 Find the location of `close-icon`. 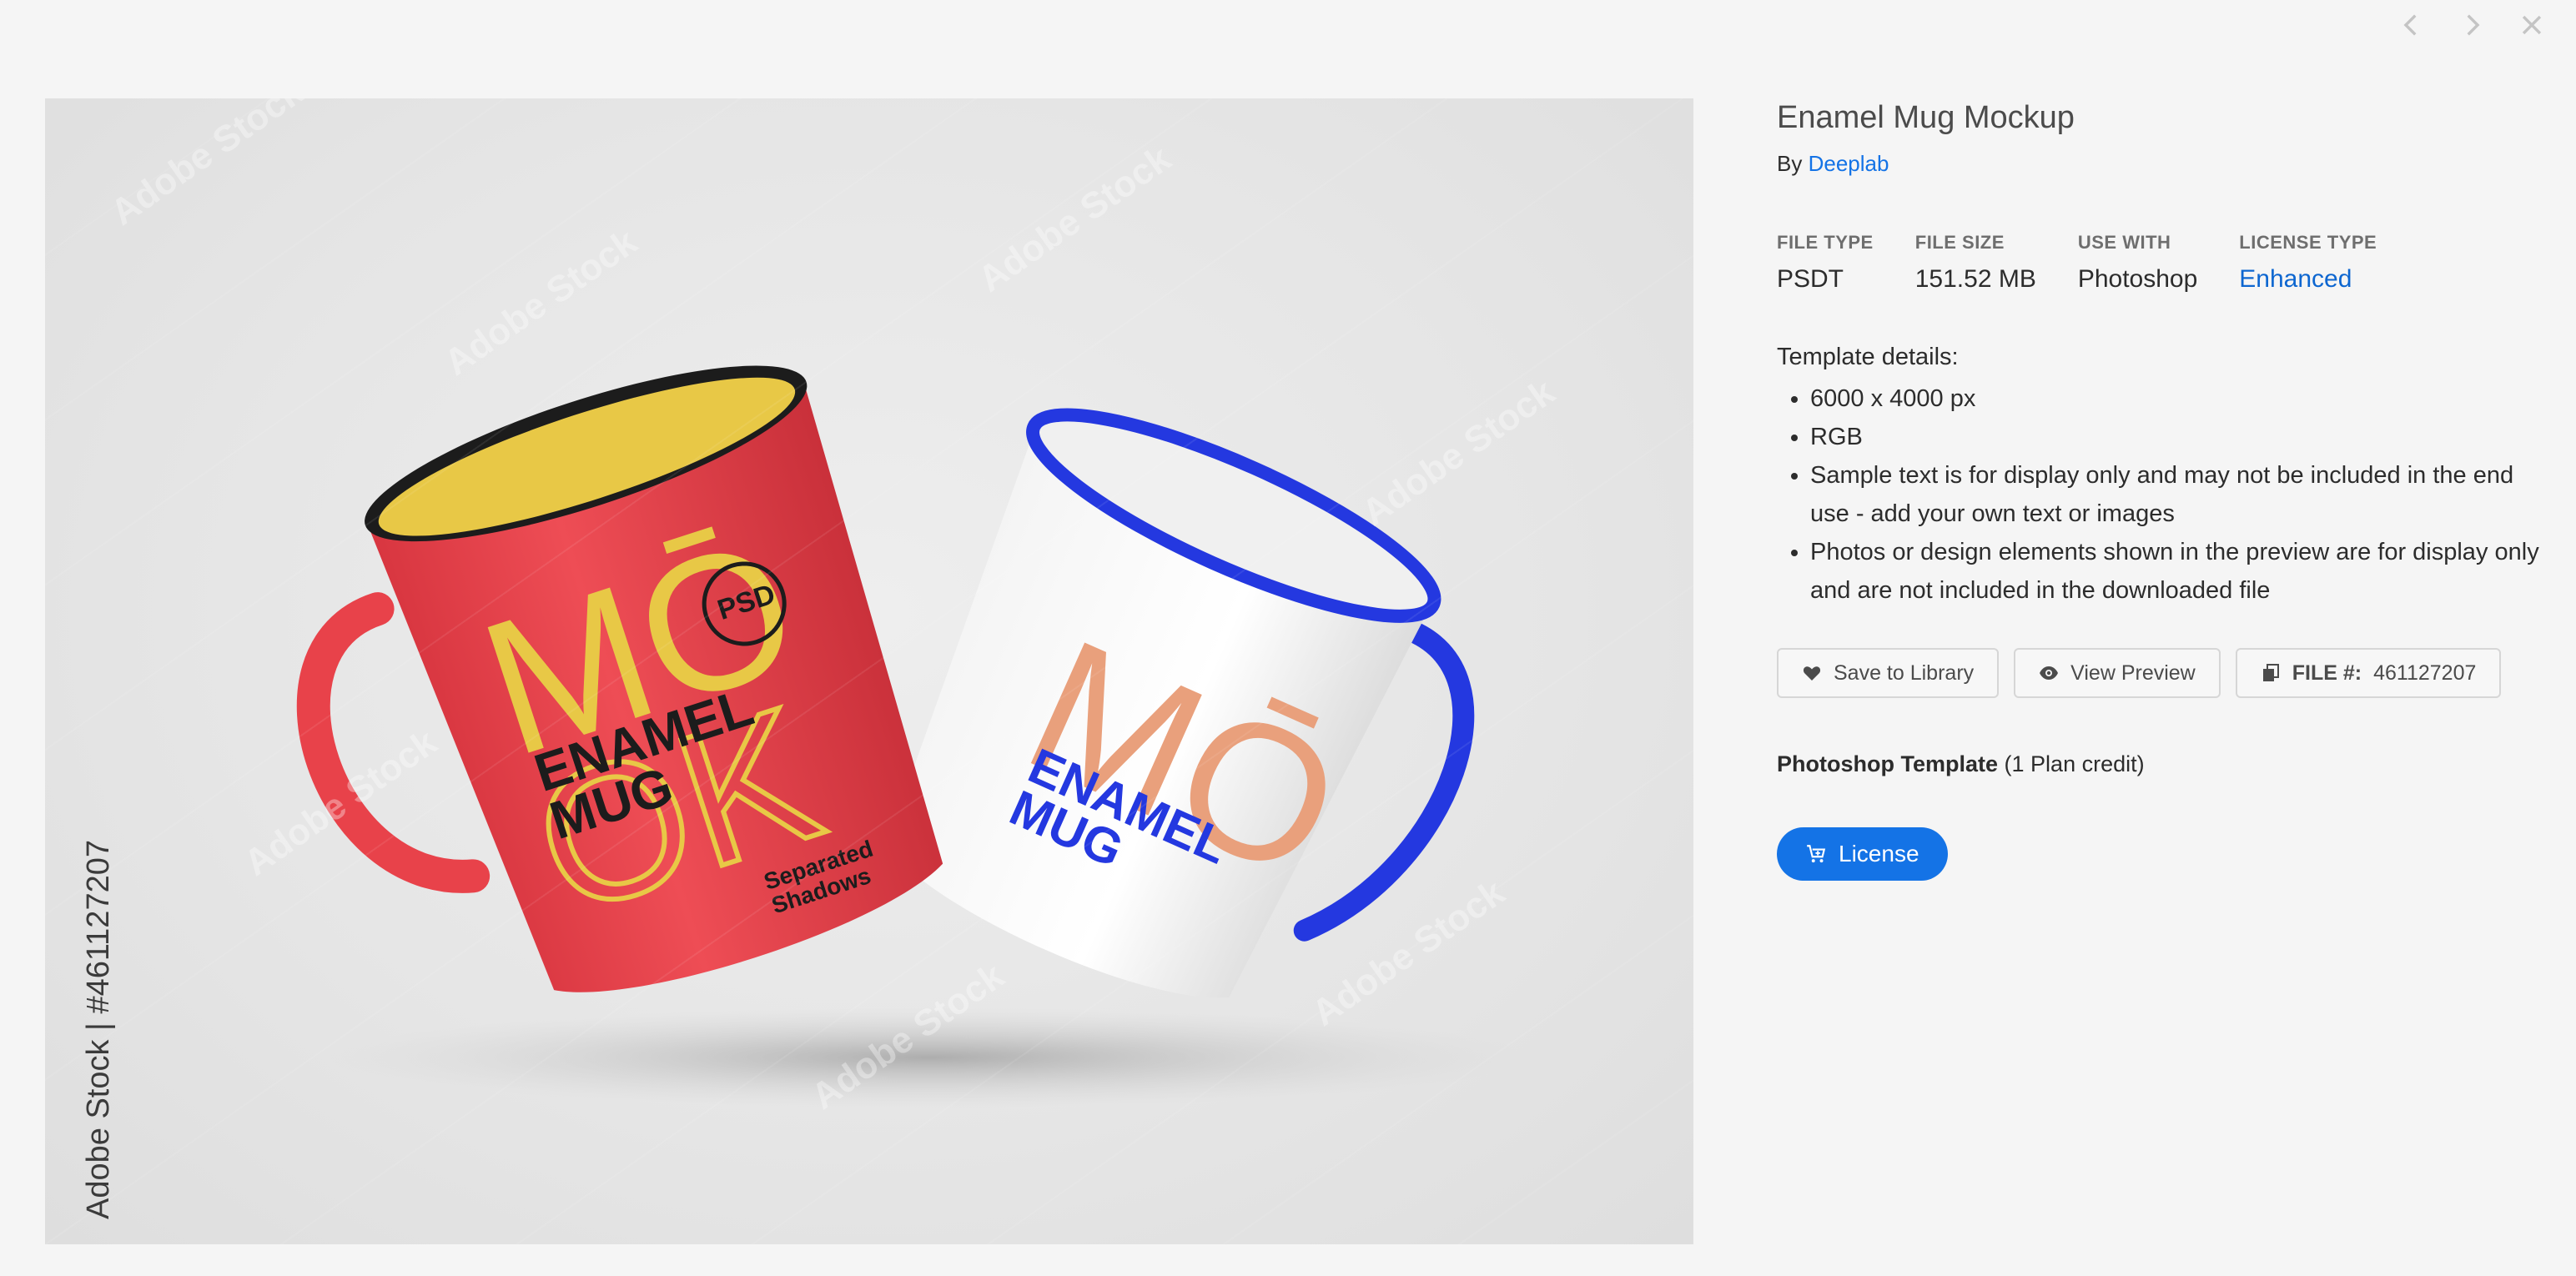

close-icon is located at coordinates (2532, 25).